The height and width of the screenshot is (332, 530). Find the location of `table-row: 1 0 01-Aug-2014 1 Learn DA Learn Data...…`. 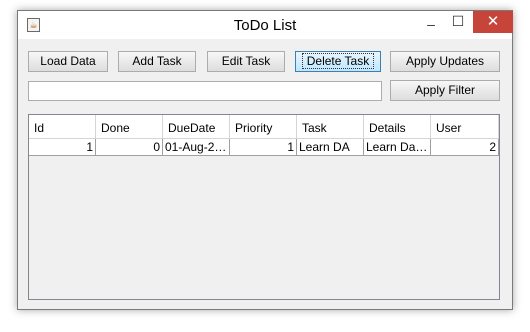

table-row: 1 0 01-Aug-2014 1 Learn DA Learn Data...… is located at coordinates (264, 147).